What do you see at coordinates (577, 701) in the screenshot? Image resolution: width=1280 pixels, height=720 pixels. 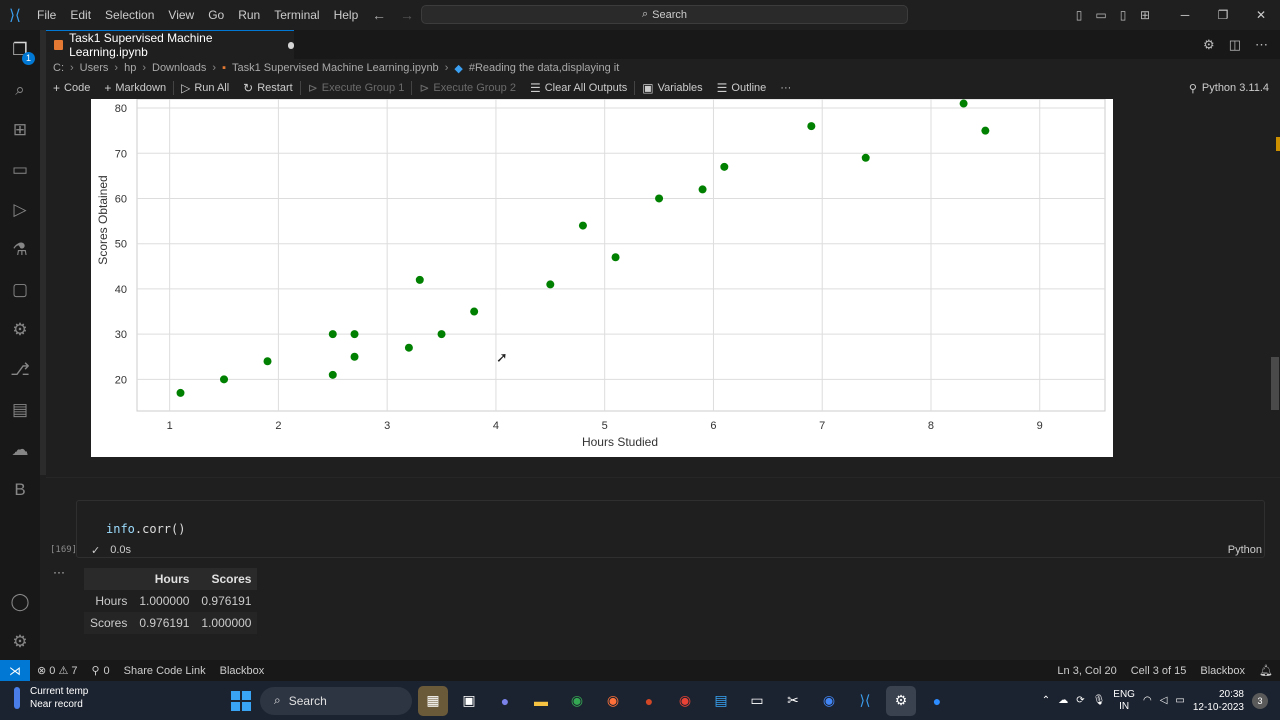 I see `chrome-icon: ◉` at bounding box center [577, 701].